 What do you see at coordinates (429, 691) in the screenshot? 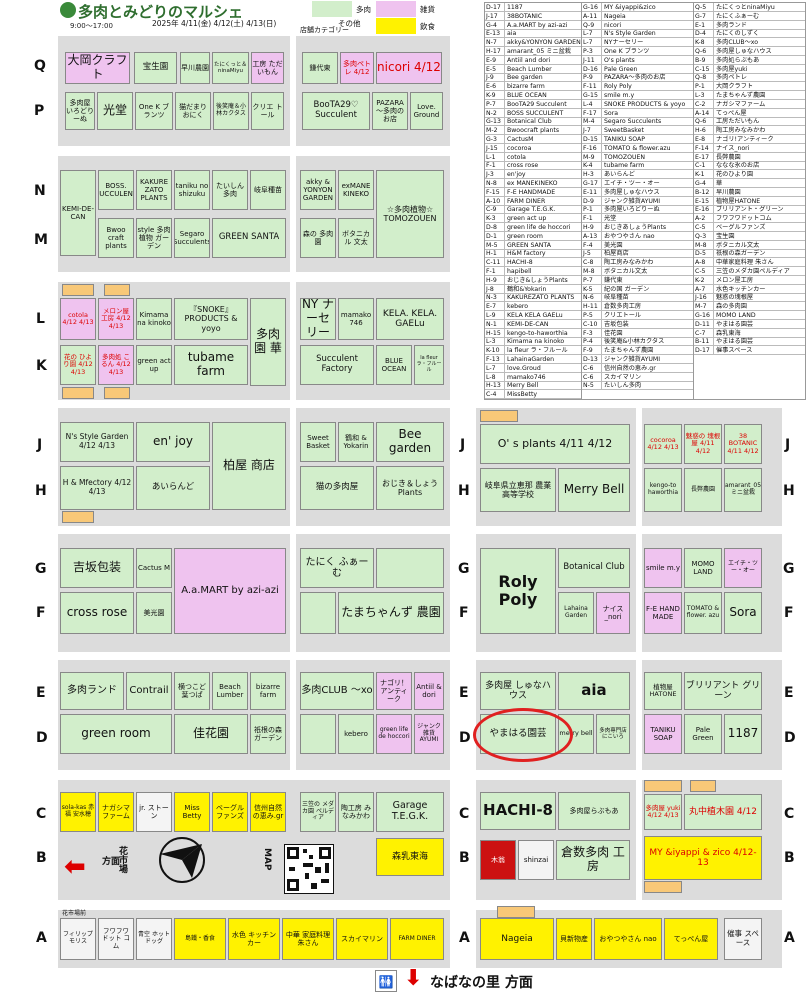
I see `booth-e9: Antiil & dori` at bounding box center [429, 691].